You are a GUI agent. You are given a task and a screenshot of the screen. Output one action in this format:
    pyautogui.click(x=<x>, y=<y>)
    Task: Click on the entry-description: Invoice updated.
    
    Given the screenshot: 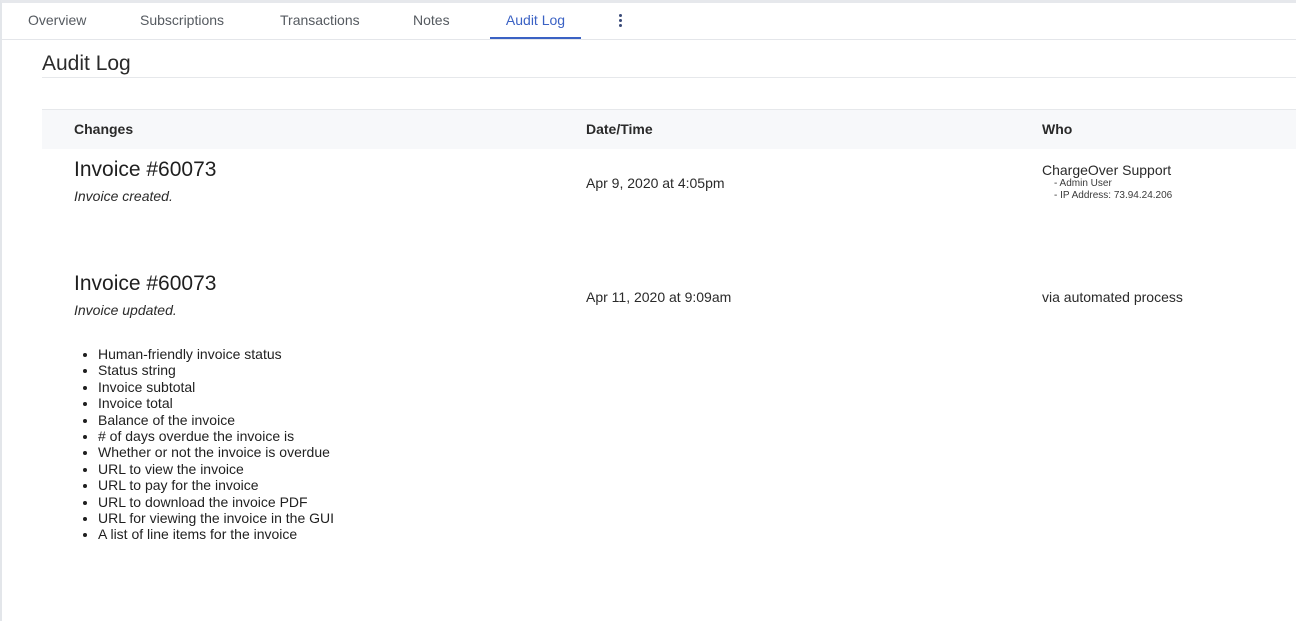 What is the action you would take?
    pyautogui.click(x=125, y=310)
    